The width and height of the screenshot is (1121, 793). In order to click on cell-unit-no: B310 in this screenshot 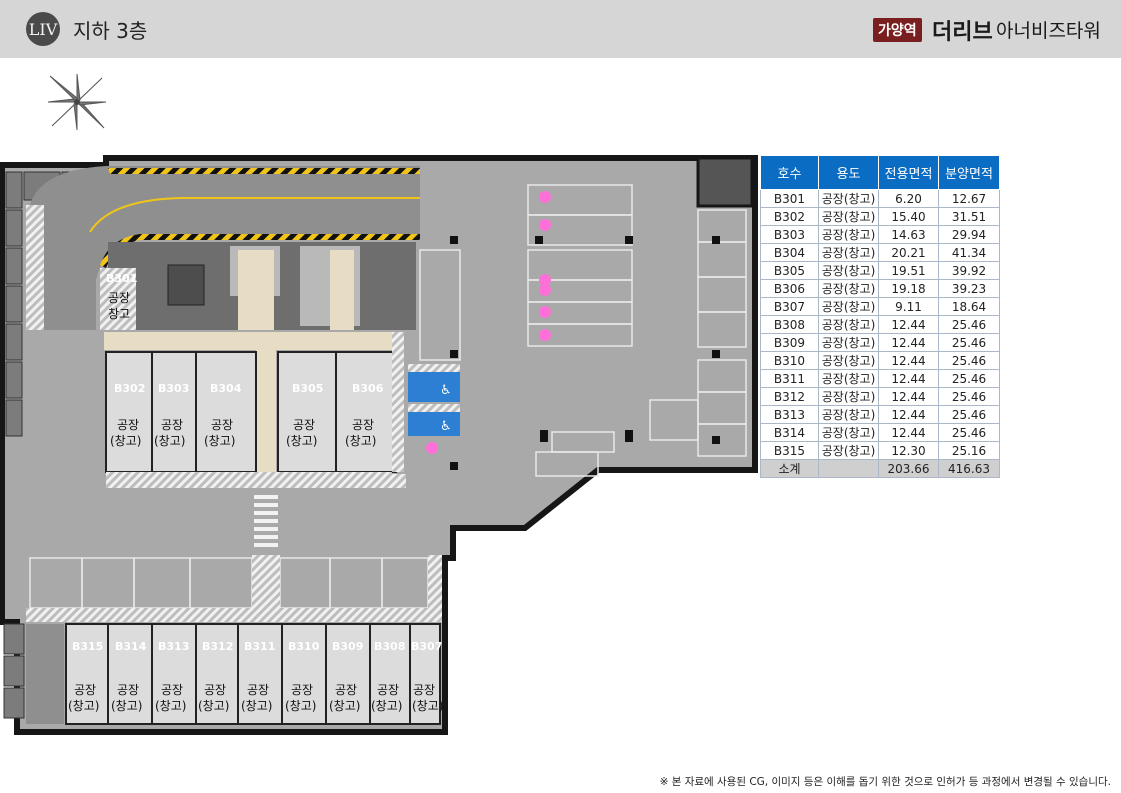, I will do `click(789, 360)`.